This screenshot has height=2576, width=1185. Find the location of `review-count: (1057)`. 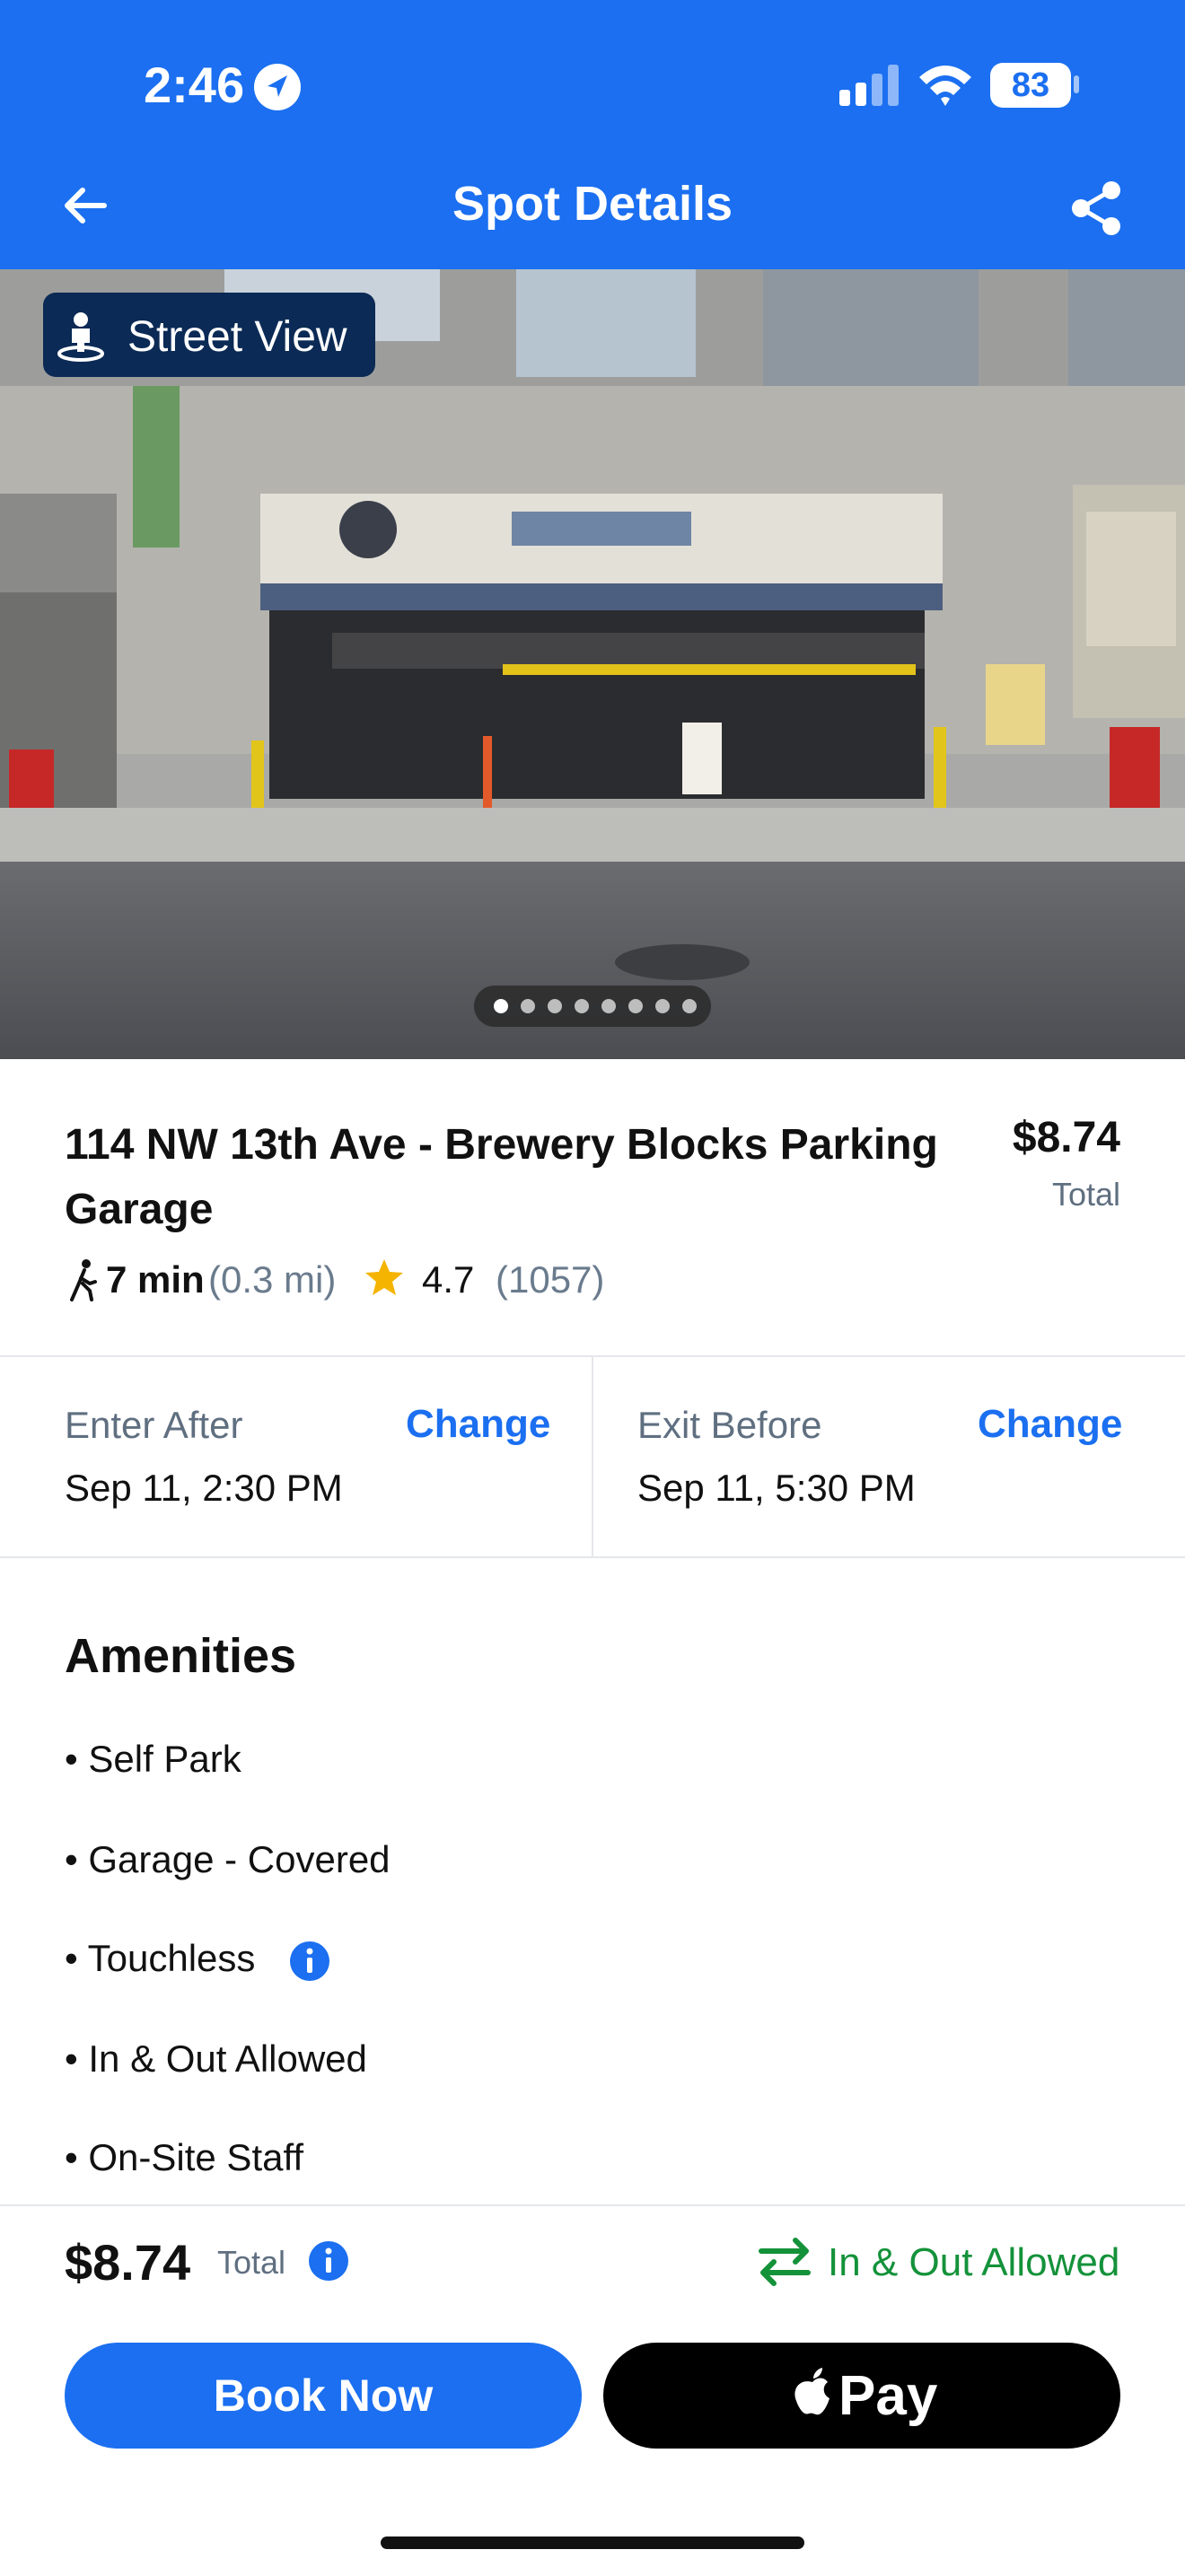

review-count: (1057) is located at coordinates (550, 1279).